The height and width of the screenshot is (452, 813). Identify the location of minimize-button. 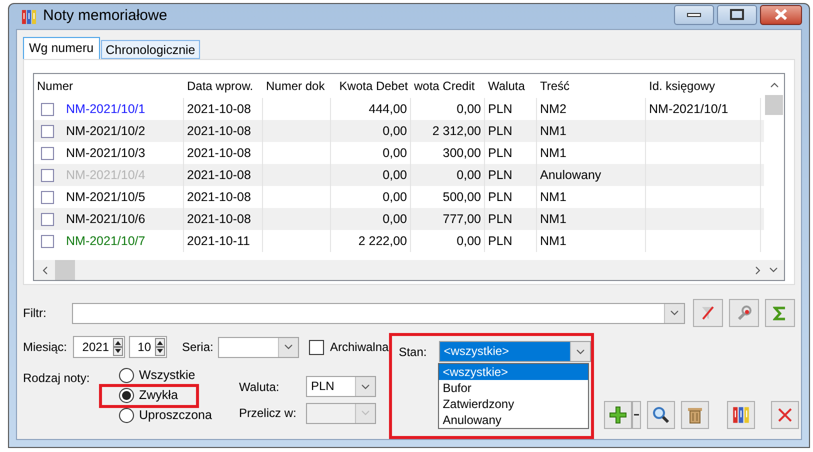
(694, 14).